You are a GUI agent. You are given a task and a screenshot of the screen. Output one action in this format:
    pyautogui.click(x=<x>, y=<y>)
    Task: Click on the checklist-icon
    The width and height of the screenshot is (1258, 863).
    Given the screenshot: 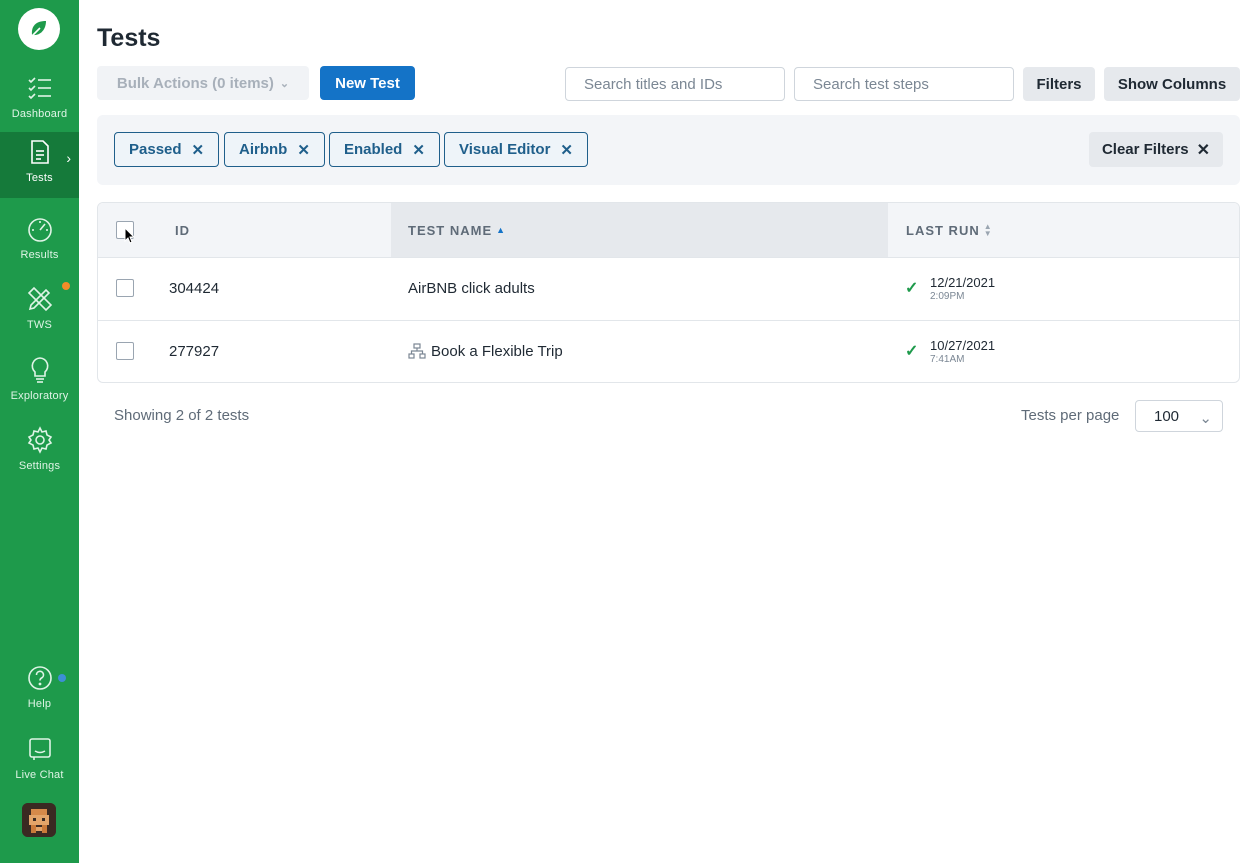 What is the action you would take?
    pyautogui.click(x=40, y=88)
    